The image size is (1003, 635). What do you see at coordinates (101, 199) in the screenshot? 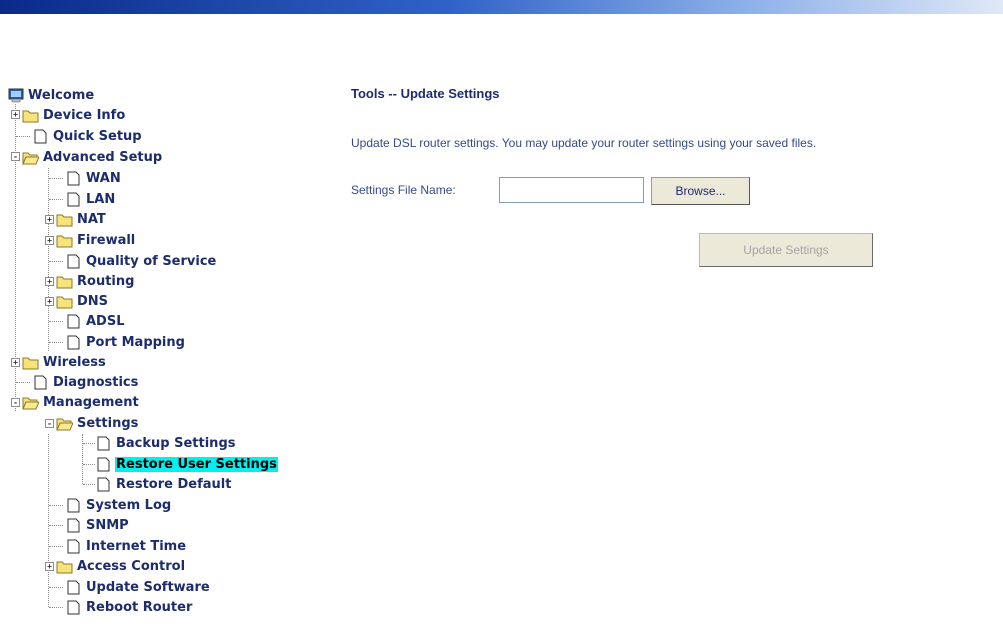
I see `sidebar-item-label: LAN` at bounding box center [101, 199].